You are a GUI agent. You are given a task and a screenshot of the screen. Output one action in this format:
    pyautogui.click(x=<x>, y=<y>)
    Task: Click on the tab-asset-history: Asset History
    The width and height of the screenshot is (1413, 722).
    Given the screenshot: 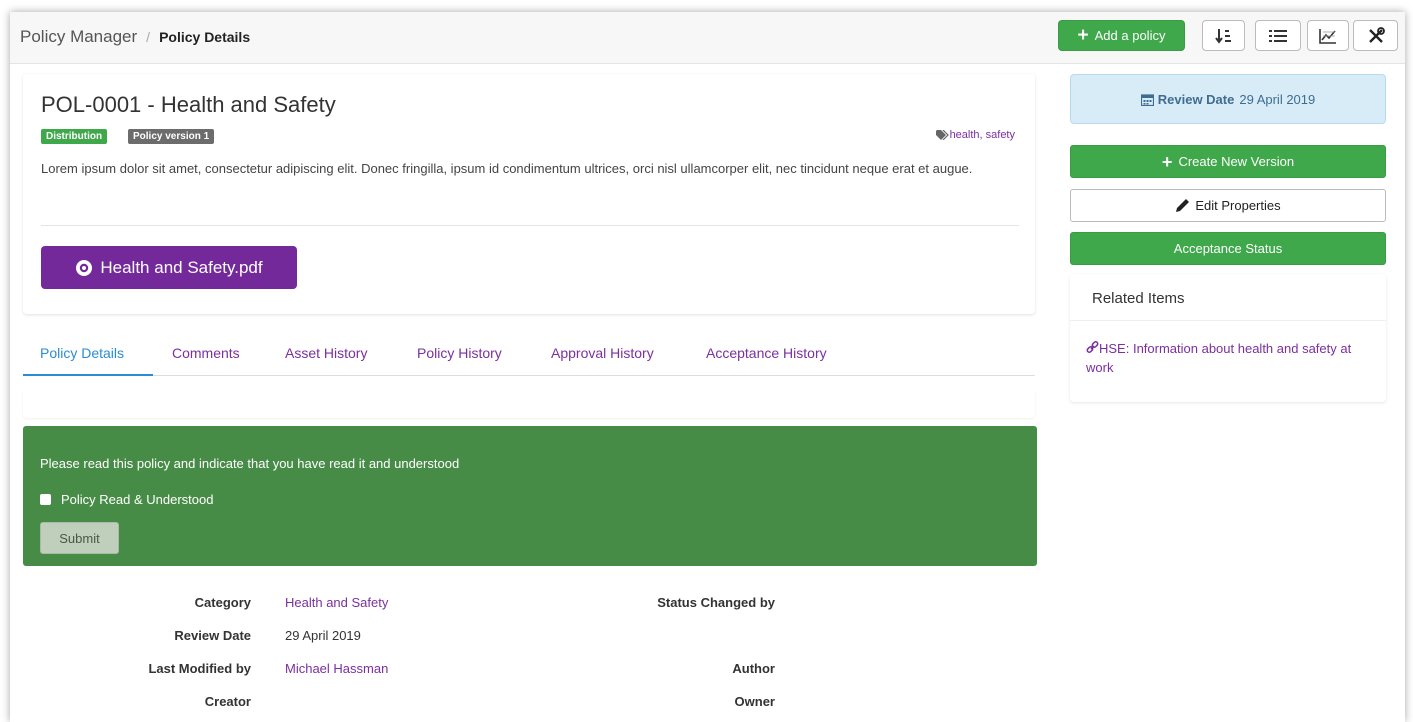 What is the action you would take?
    pyautogui.click(x=326, y=353)
    